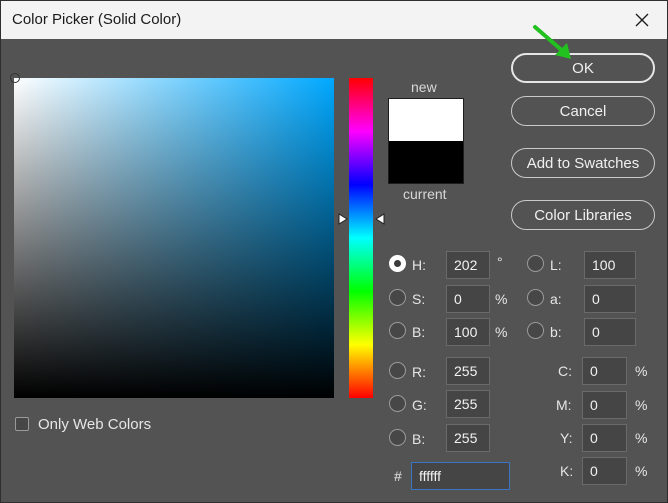  What do you see at coordinates (426, 162) in the screenshot?
I see `current-color-swatch` at bounding box center [426, 162].